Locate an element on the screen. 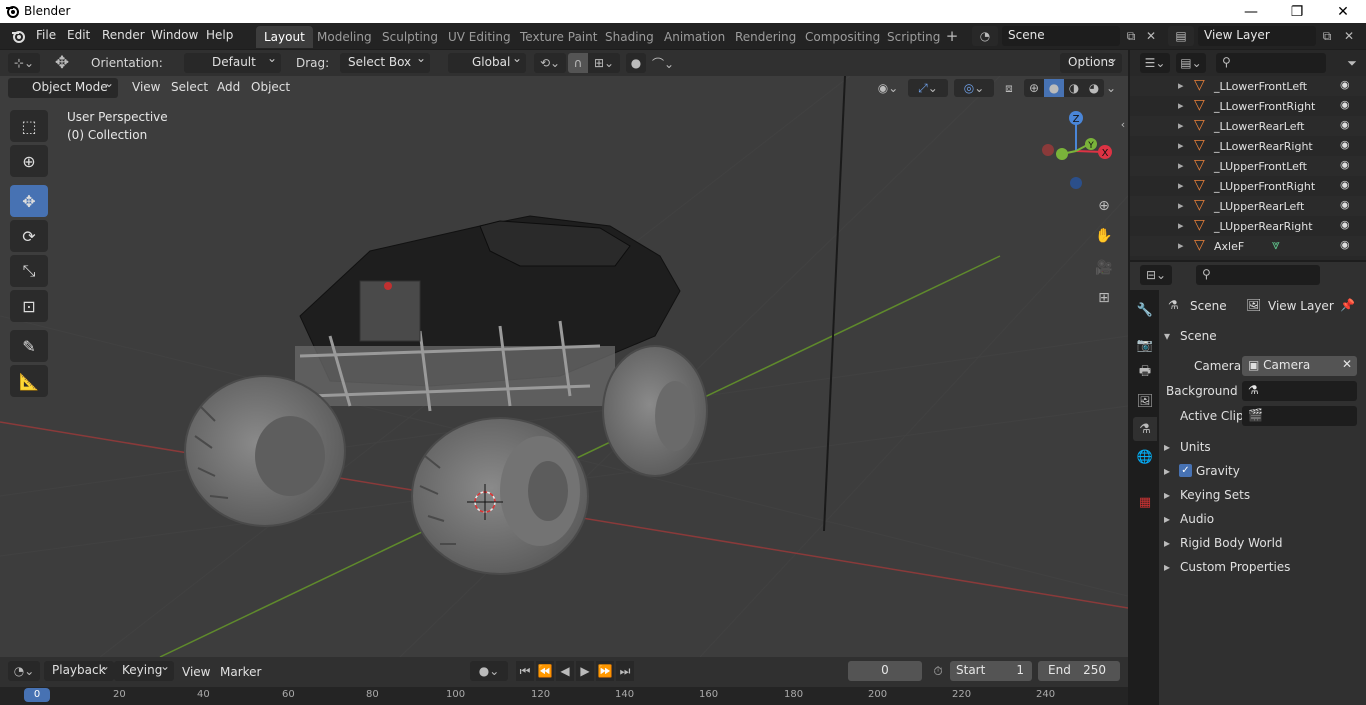 The image size is (1366, 705). tab-uv-editing: UV Editing is located at coordinates (479, 37).